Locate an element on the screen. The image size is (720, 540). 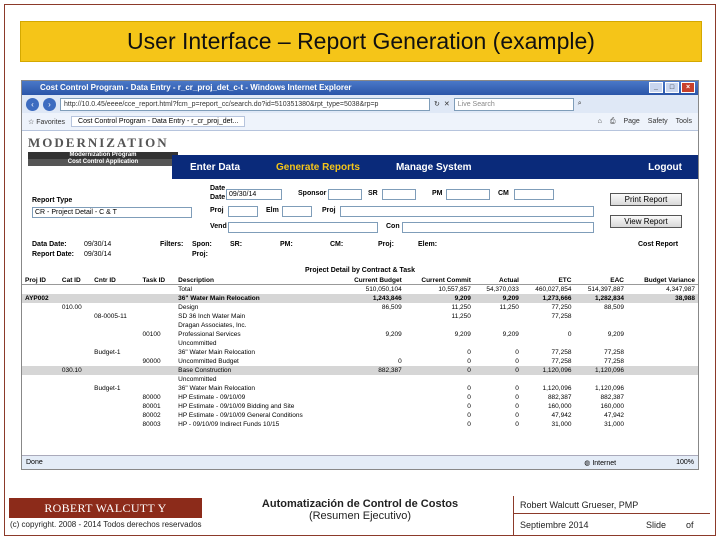
command-bar: ⌂ ⎙ Page Safety Tools is located at coordinates (645, 122).